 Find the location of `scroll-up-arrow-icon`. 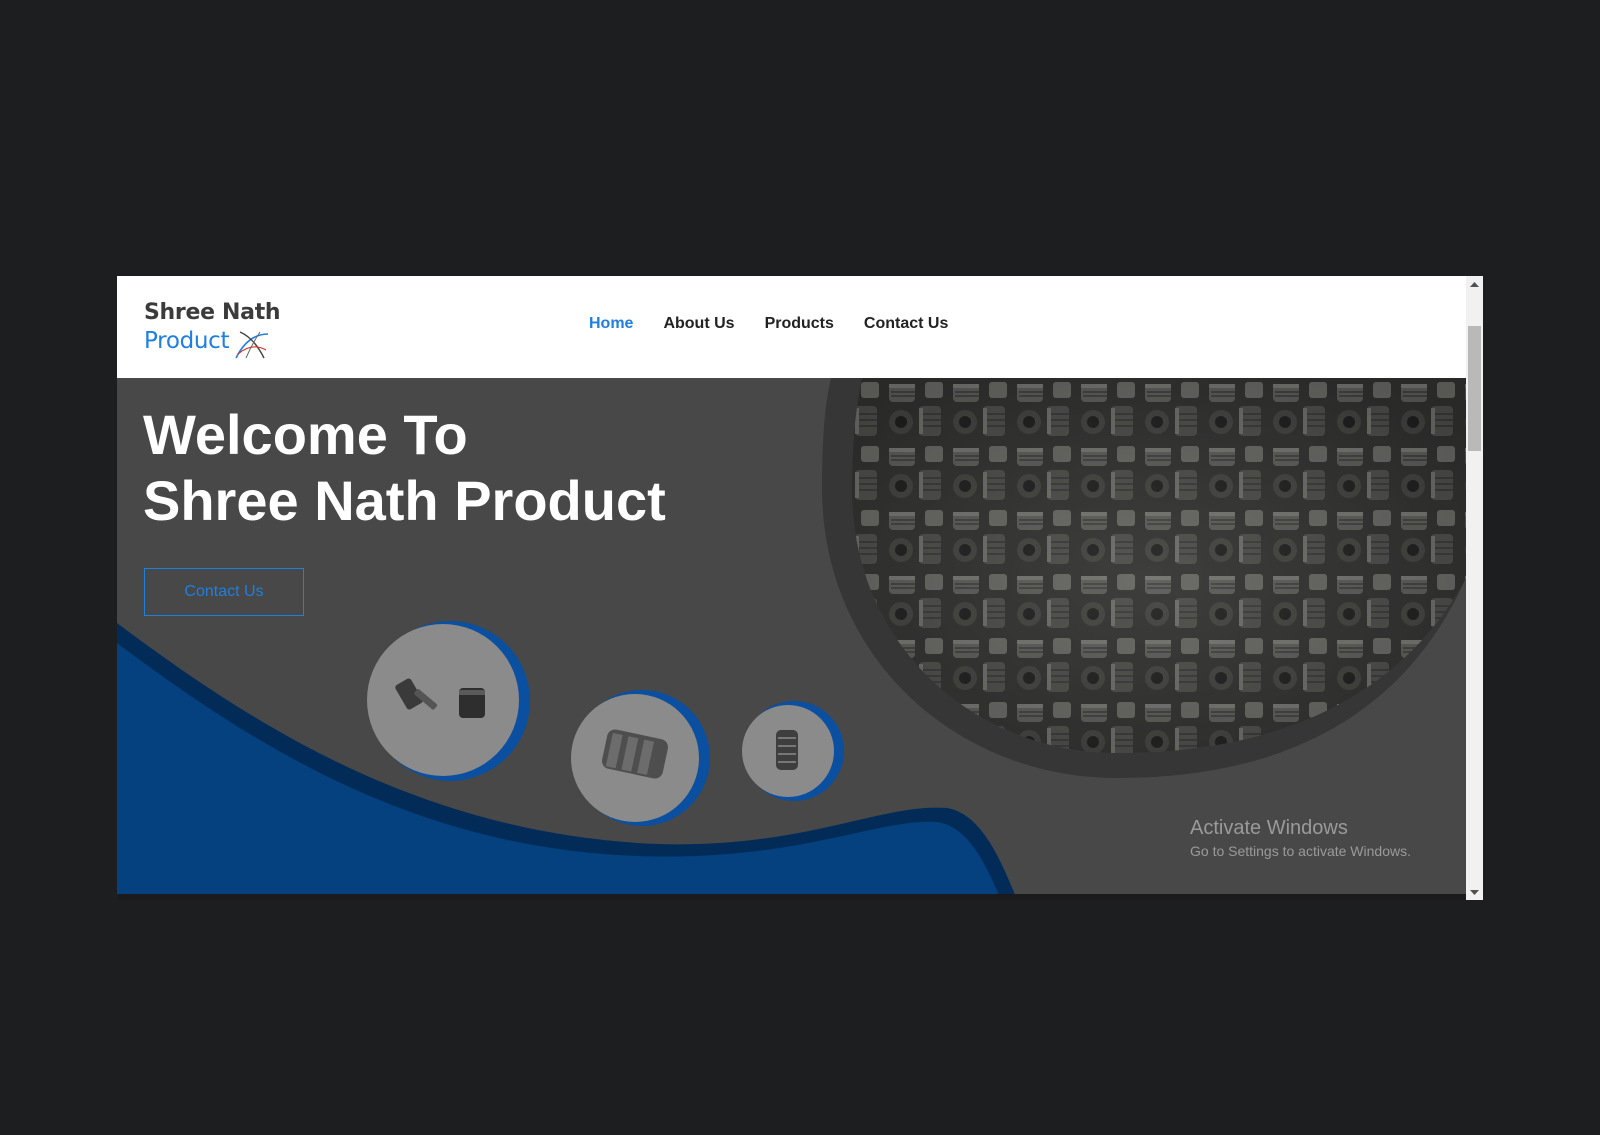

scroll-up-arrow-icon is located at coordinates (1474, 284).